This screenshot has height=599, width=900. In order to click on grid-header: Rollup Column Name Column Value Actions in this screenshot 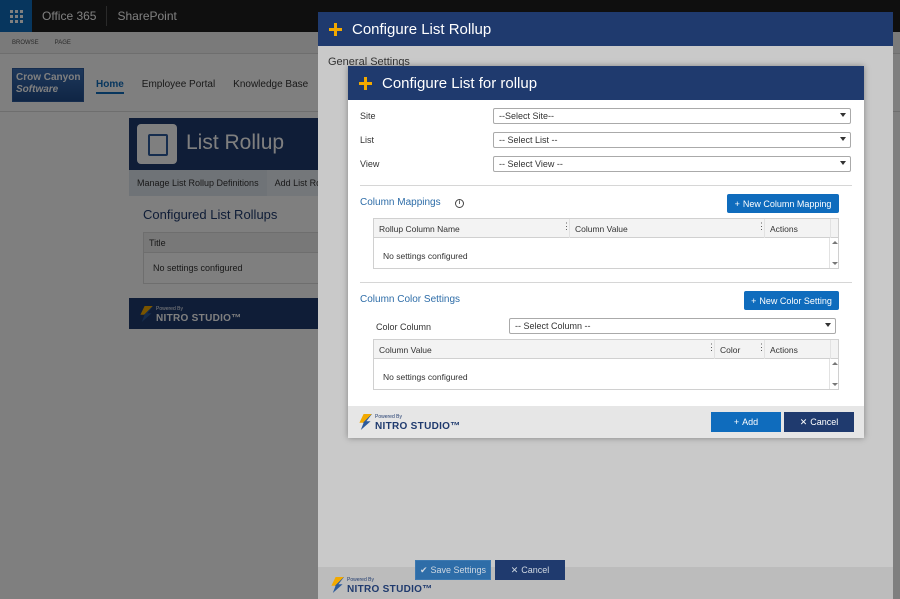, I will do `click(606, 228)`.